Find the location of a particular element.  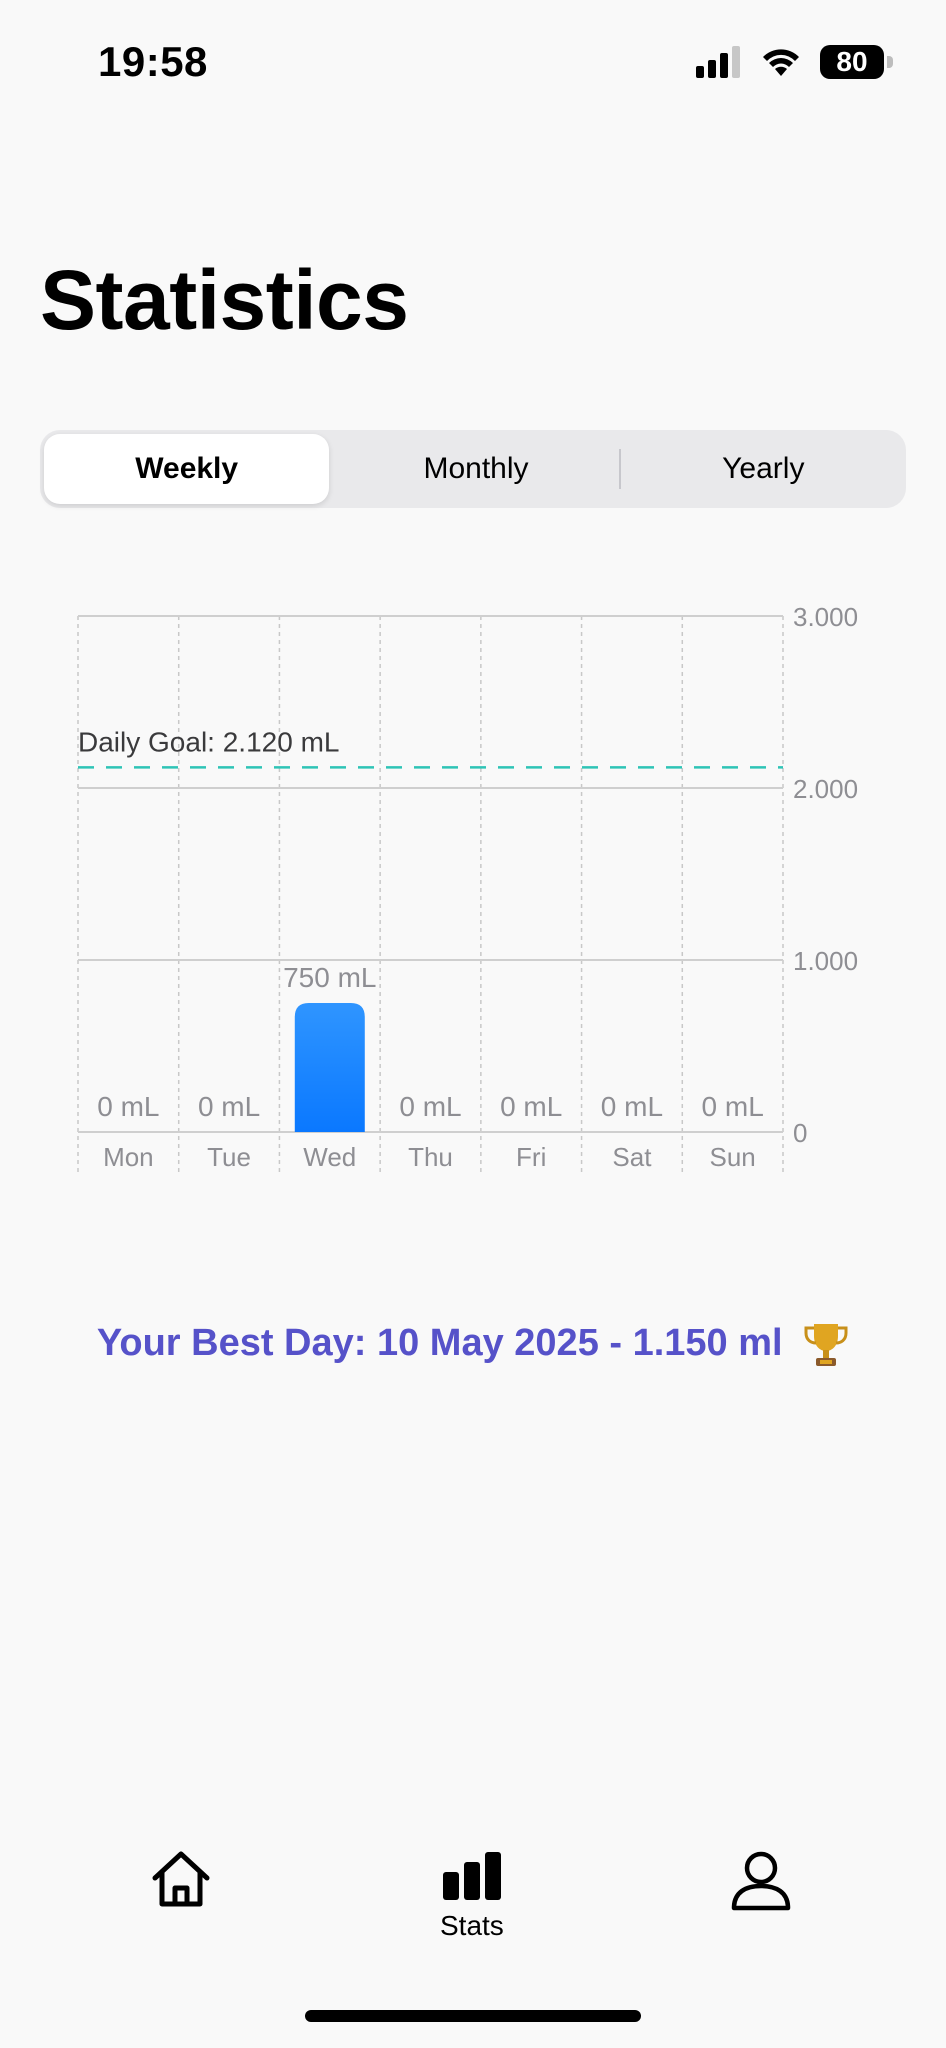

y-tick-label: 2.000 is located at coordinates (825, 789).